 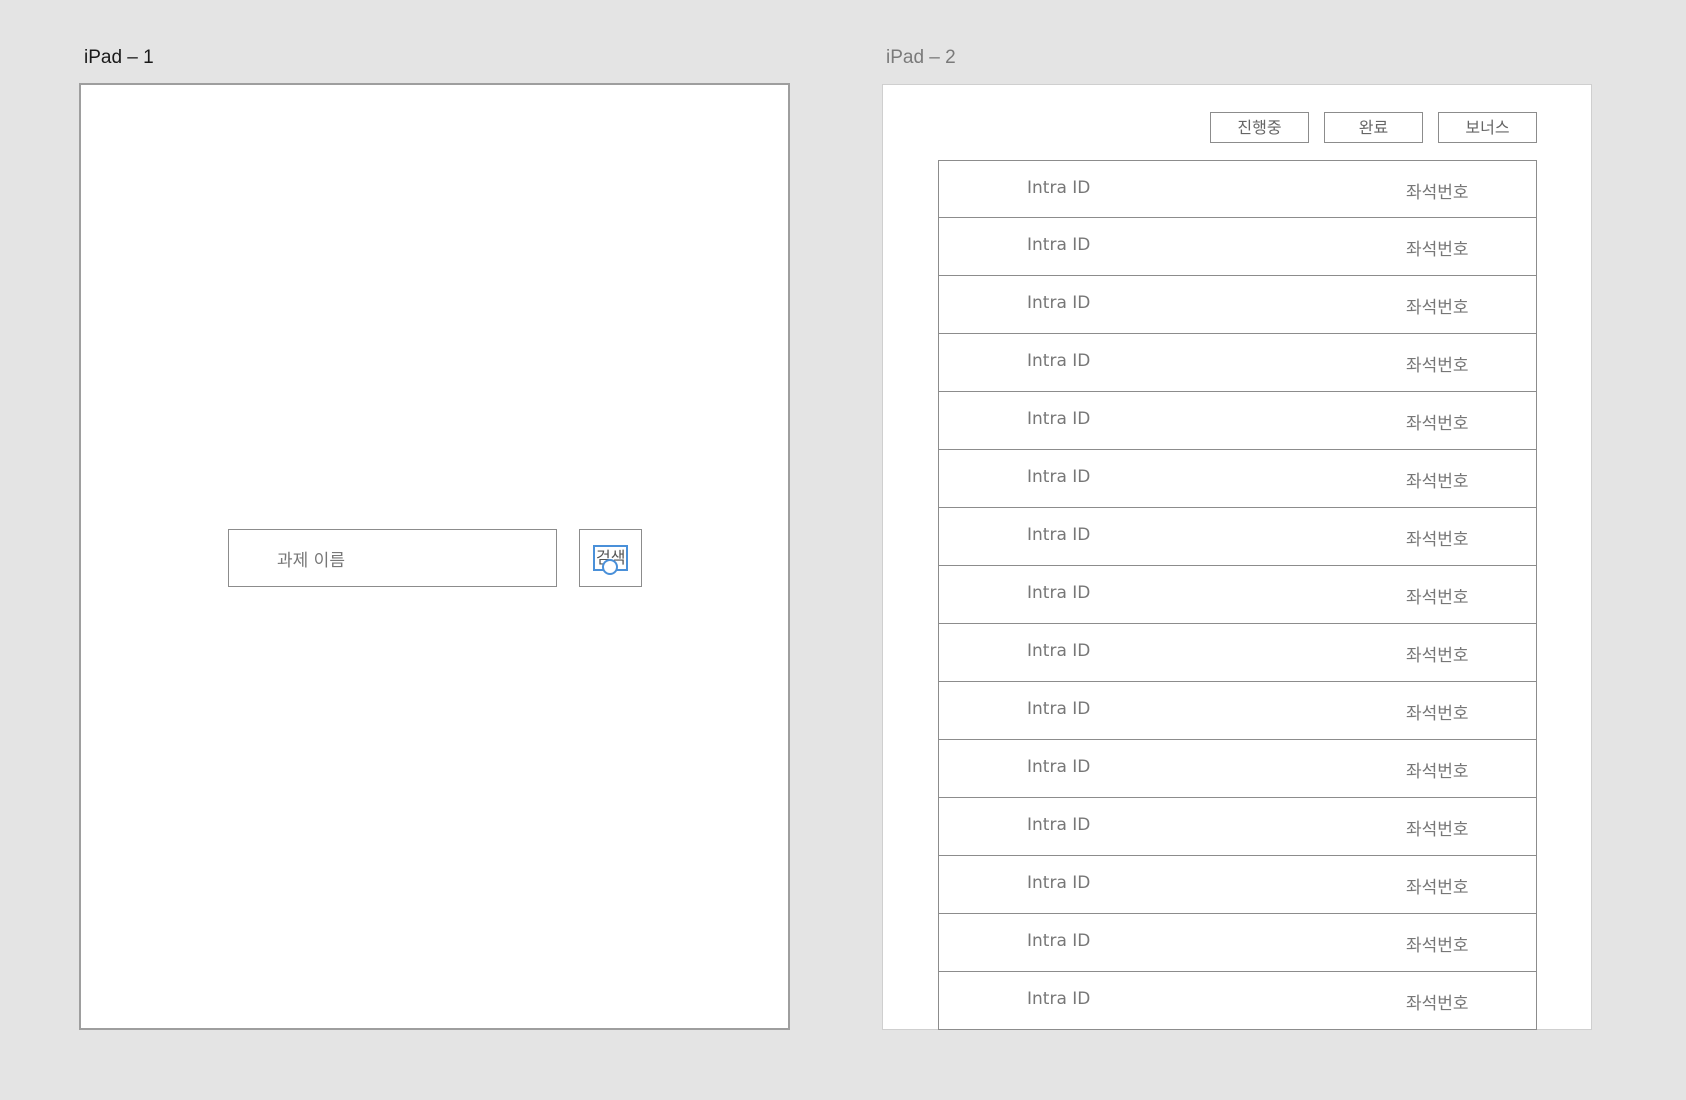 What do you see at coordinates (392, 558) in the screenshot?
I see `assignment-name-input: 과제 이름` at bounding box center [392, 558].